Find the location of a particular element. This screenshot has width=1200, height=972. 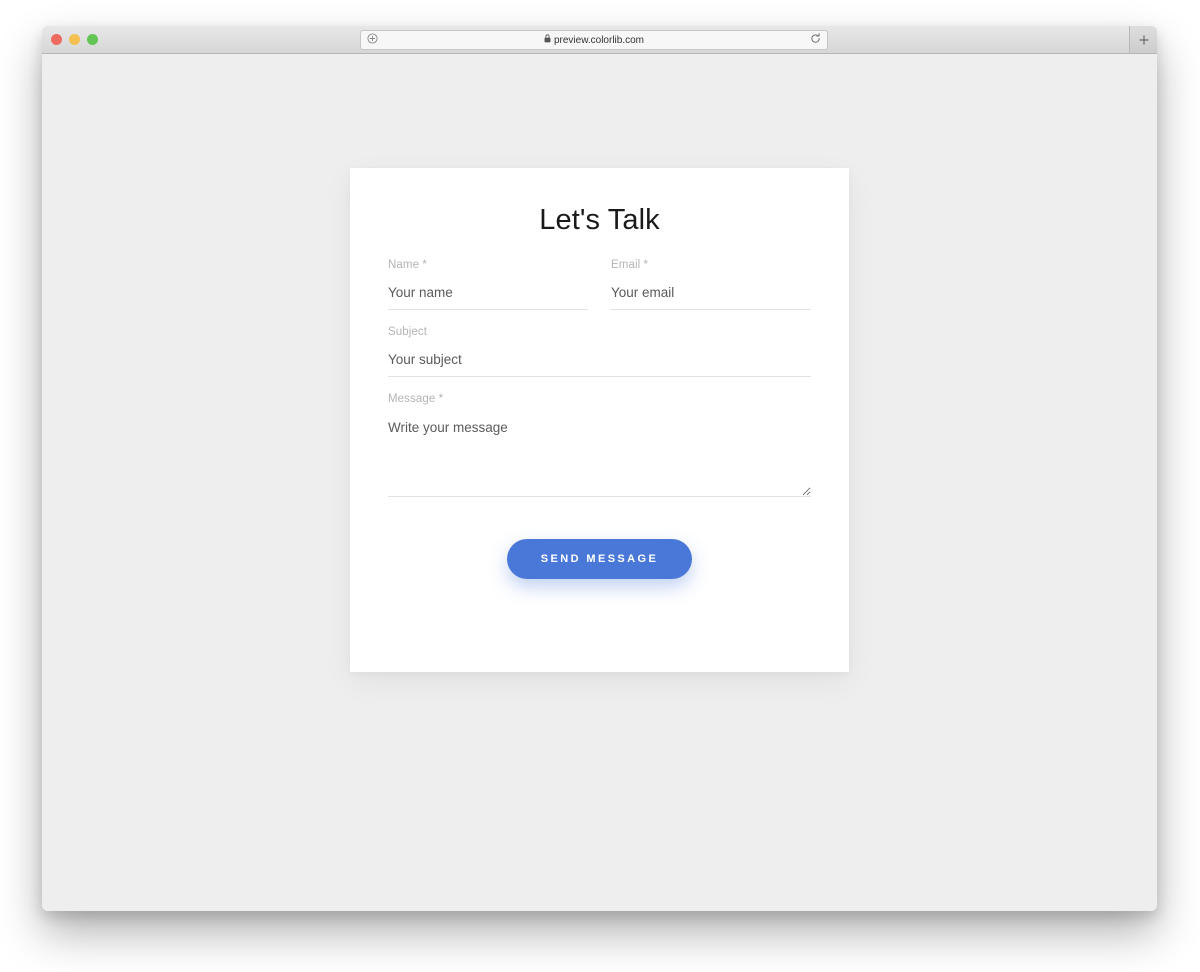

email-field: Email * is located at coordinates (711, 284).